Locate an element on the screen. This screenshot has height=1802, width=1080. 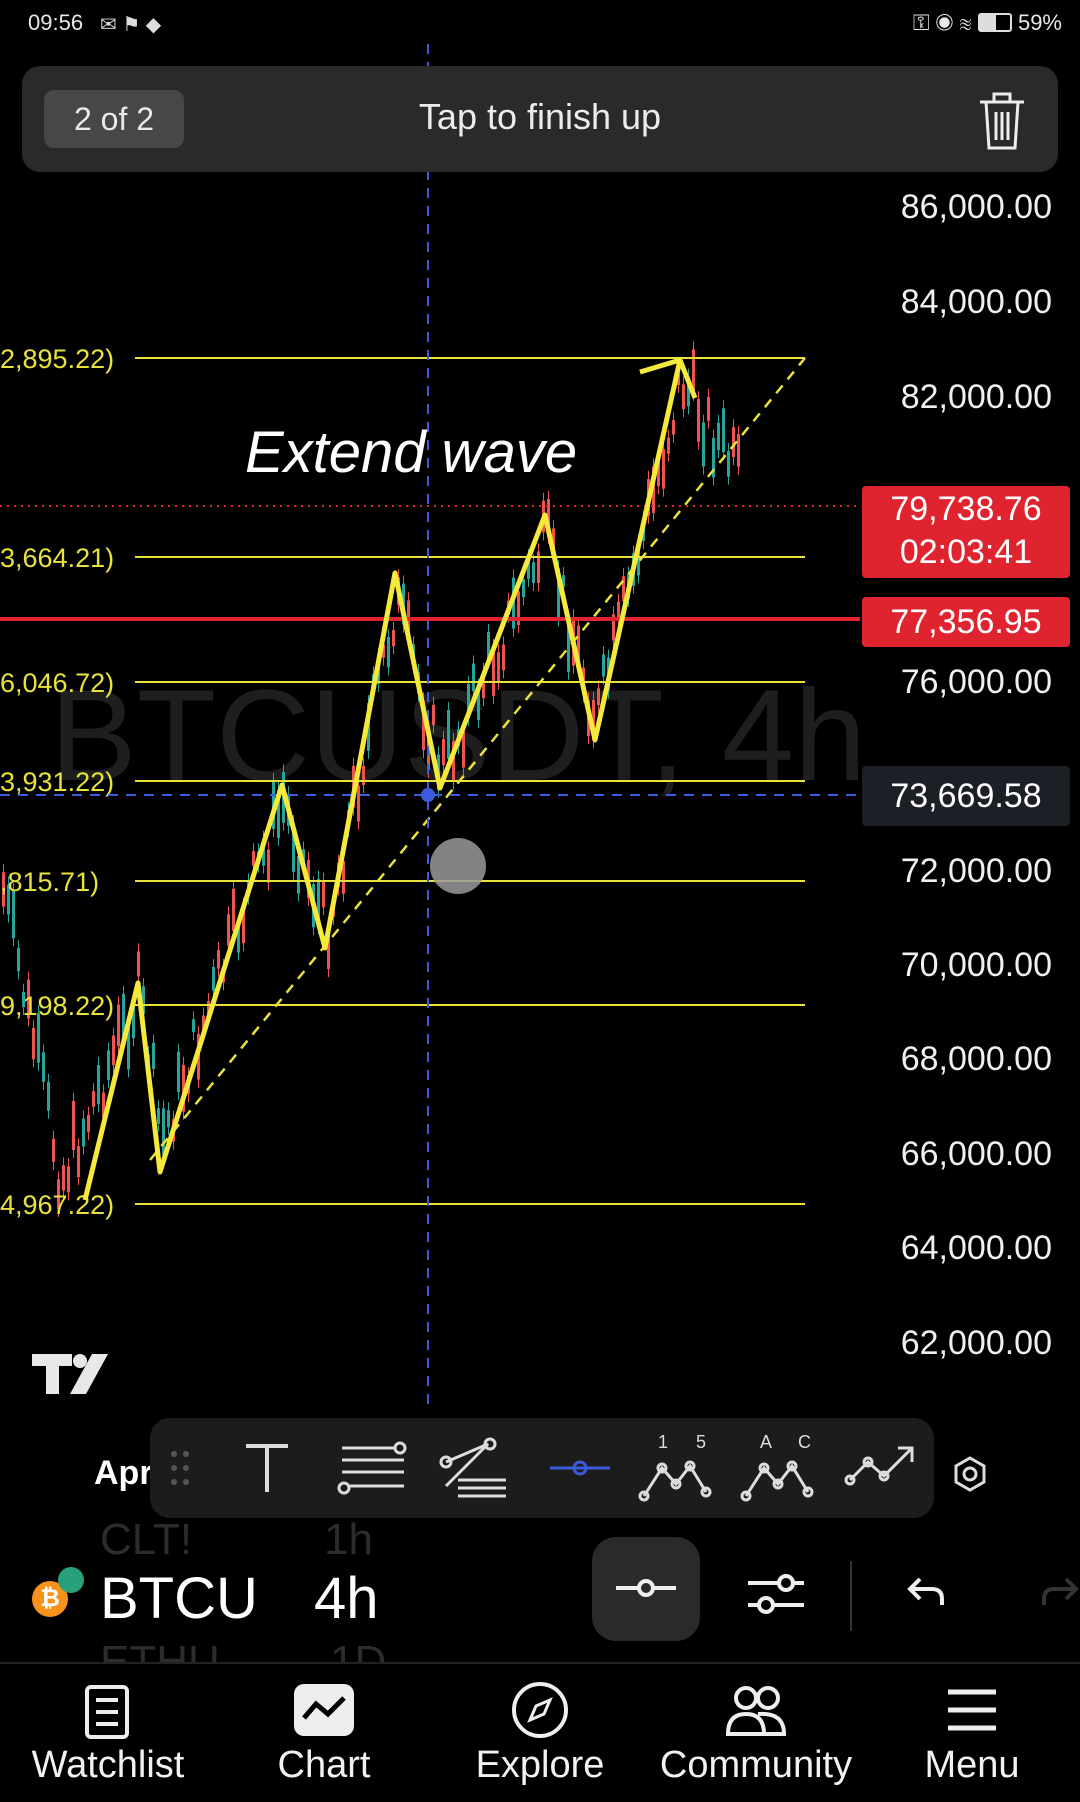
alert-price-tag: 77,356.95 is located at coordinates (966, 622).